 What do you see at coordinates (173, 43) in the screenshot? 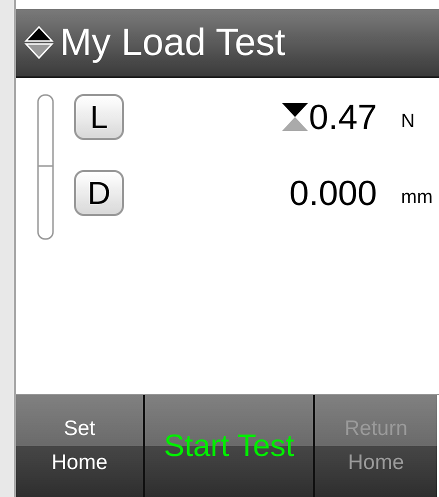
I see `window-title: My Load Test` at bounding box center [173, 43].